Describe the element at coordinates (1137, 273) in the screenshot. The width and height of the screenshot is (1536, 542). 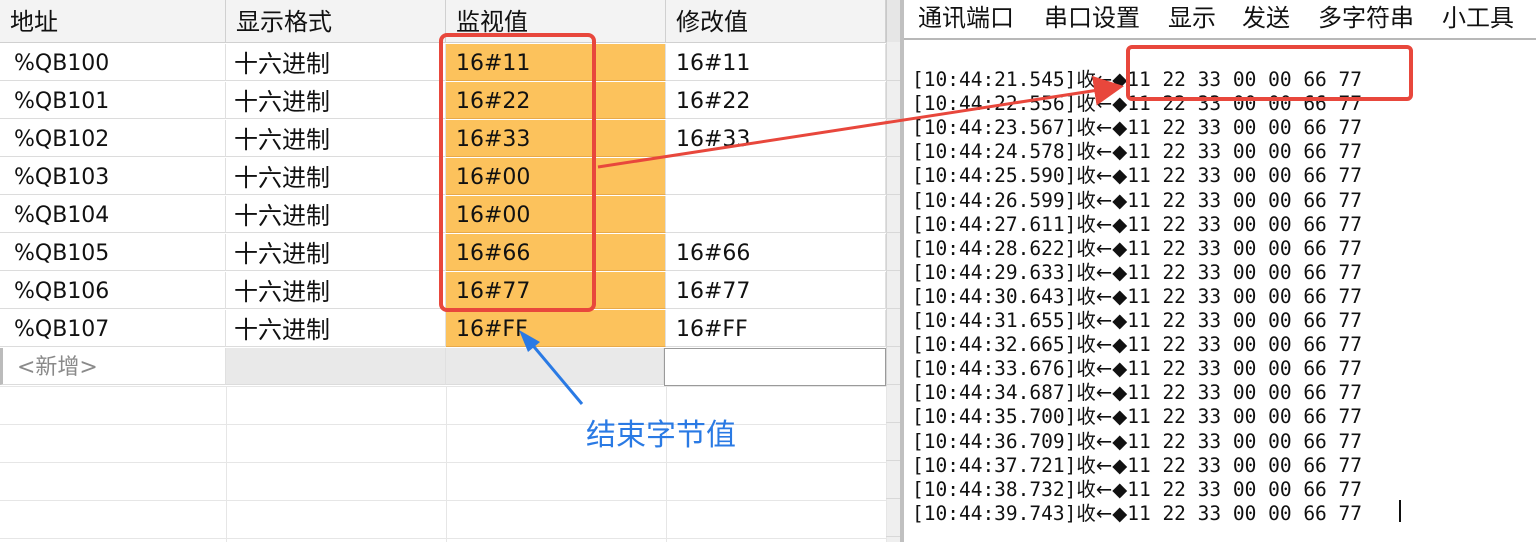
I see `log-line: [10:44:29.633]收←◆11 22 33 00 00 66 77` at that location.